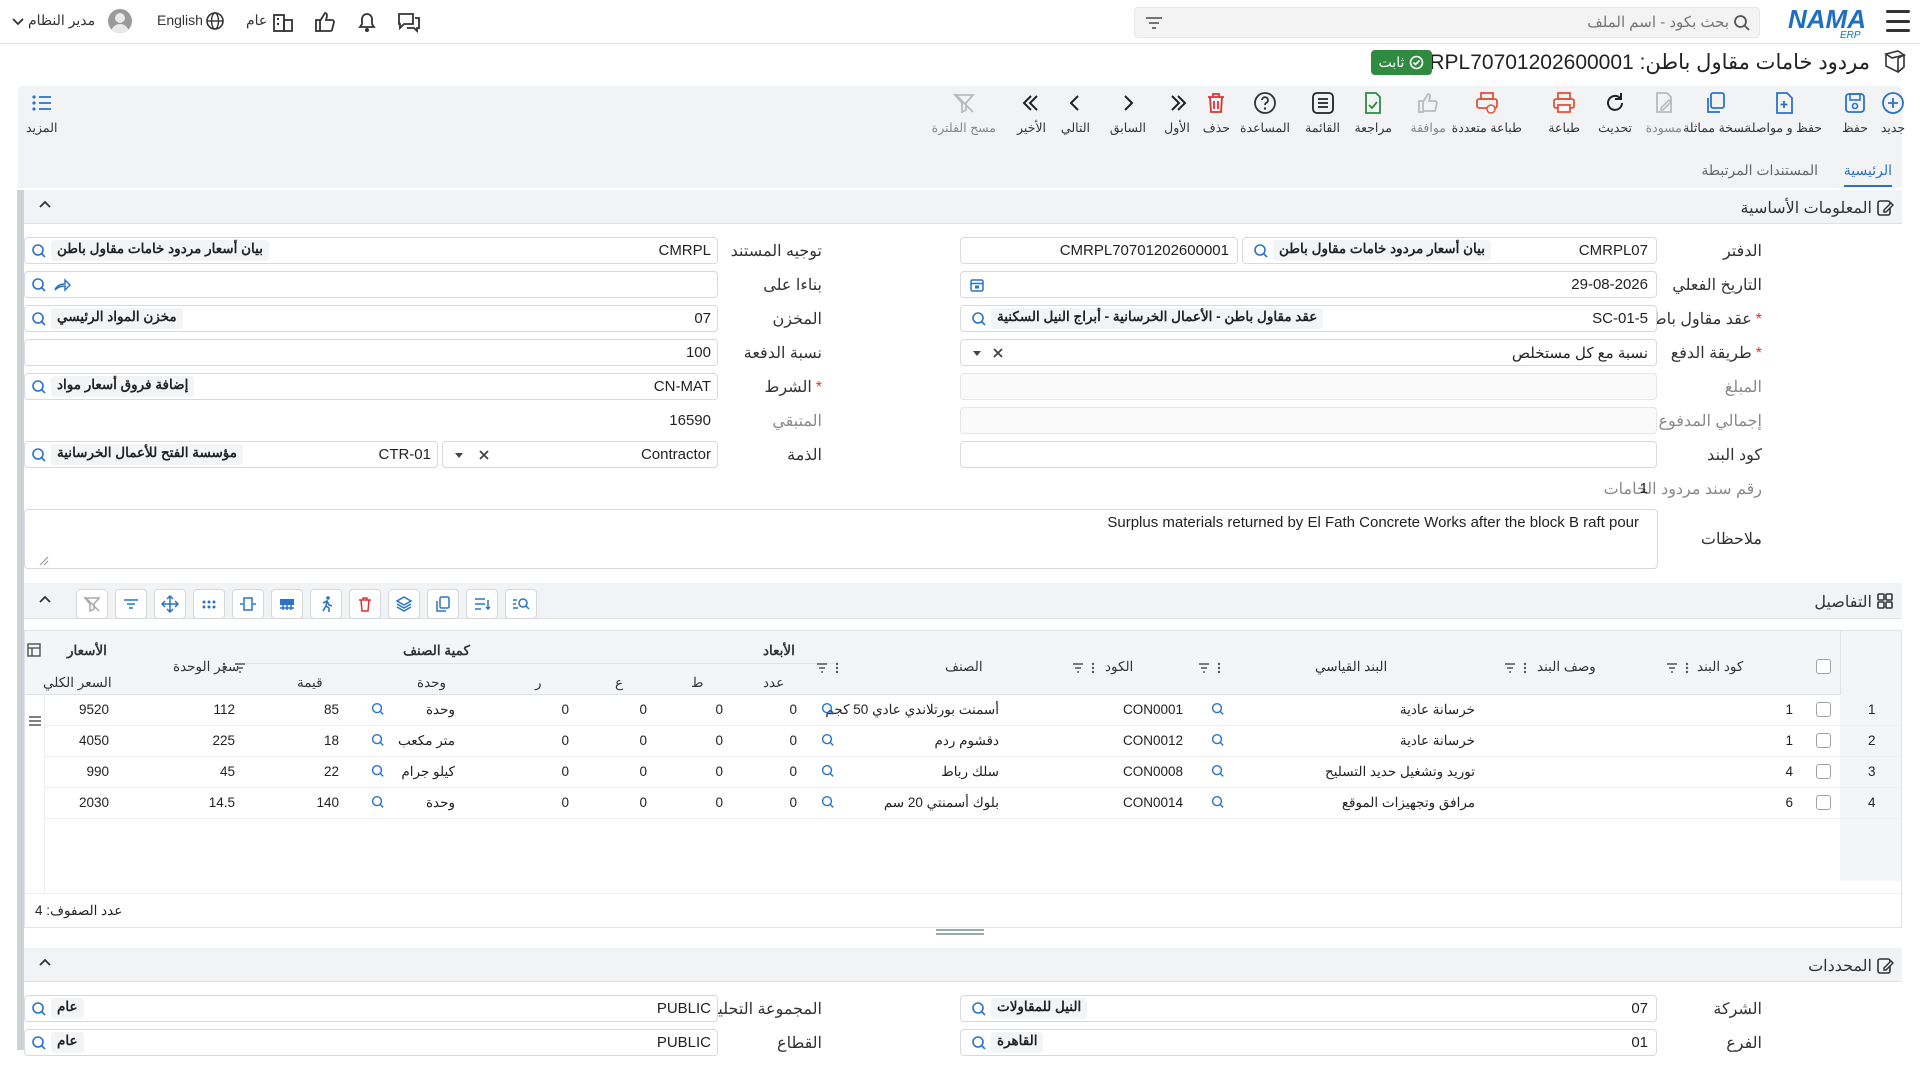 The width and height of the screenshot is (1920, 1080). I want to click on language-label: English, so click(180, 20).